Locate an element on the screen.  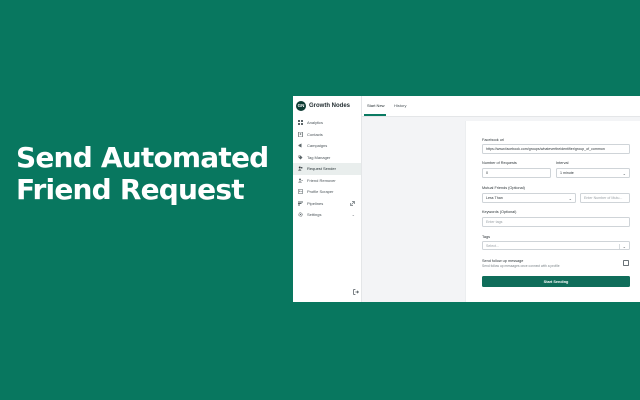
request-sender-icon is located at coordinates (300, 168).